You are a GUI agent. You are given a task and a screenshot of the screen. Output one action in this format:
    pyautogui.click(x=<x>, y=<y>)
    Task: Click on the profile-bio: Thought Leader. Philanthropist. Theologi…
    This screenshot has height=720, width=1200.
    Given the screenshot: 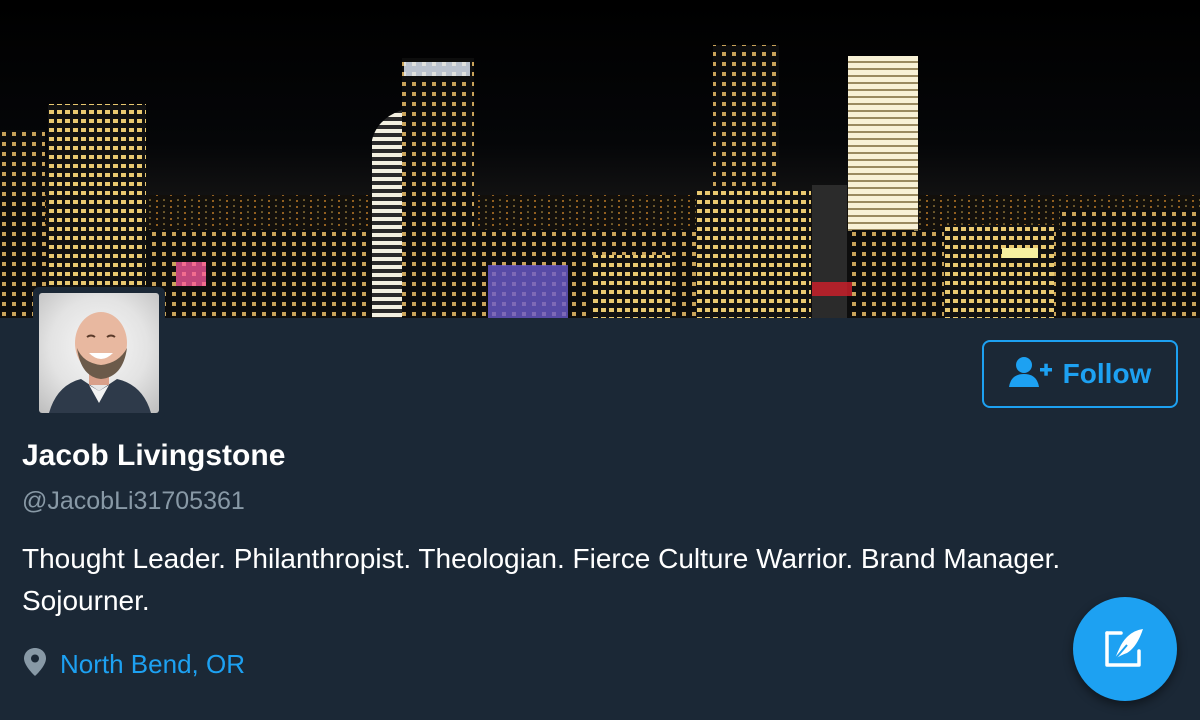 What is the action you would take?
    pyautogui.click(x=541, y=579)
    